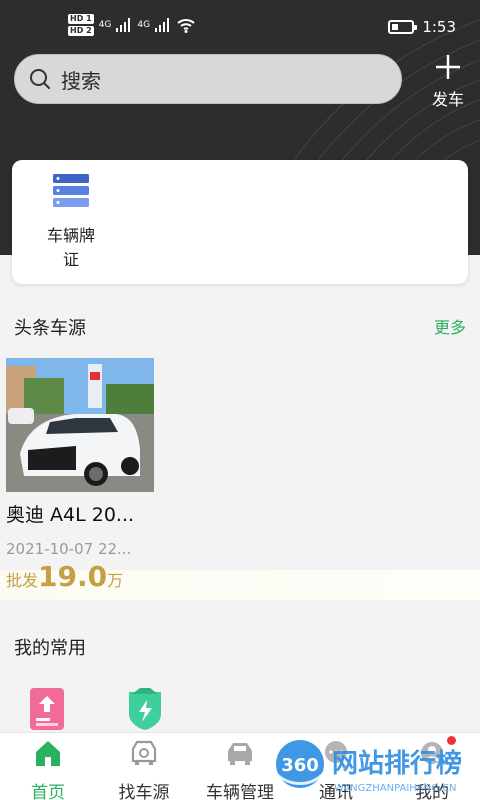 This screenshot has width=480, height=800. What do you see at coordinates (22, 580) in the screenshot?
I see `price-prefix: 批发` at bounding box center [22, 580].